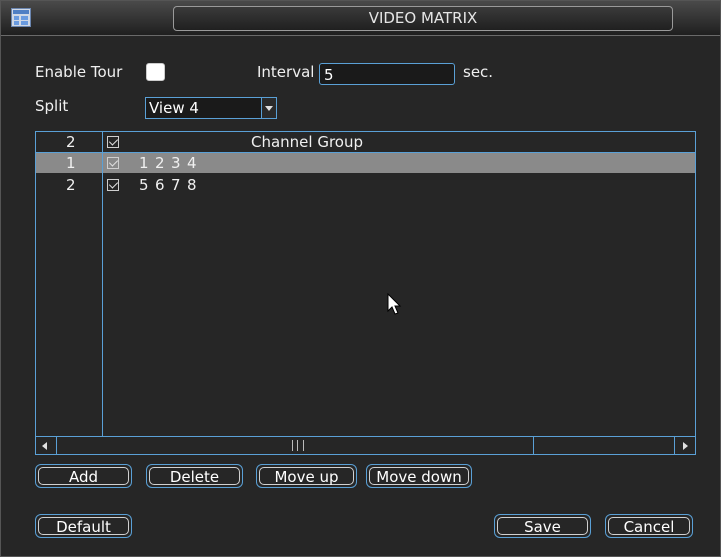 The image size is (721, 557). What do you see at coordinates (46, 445) in the screenshot?
I see `scroll-left-icon` at bounding box center [46, 445].